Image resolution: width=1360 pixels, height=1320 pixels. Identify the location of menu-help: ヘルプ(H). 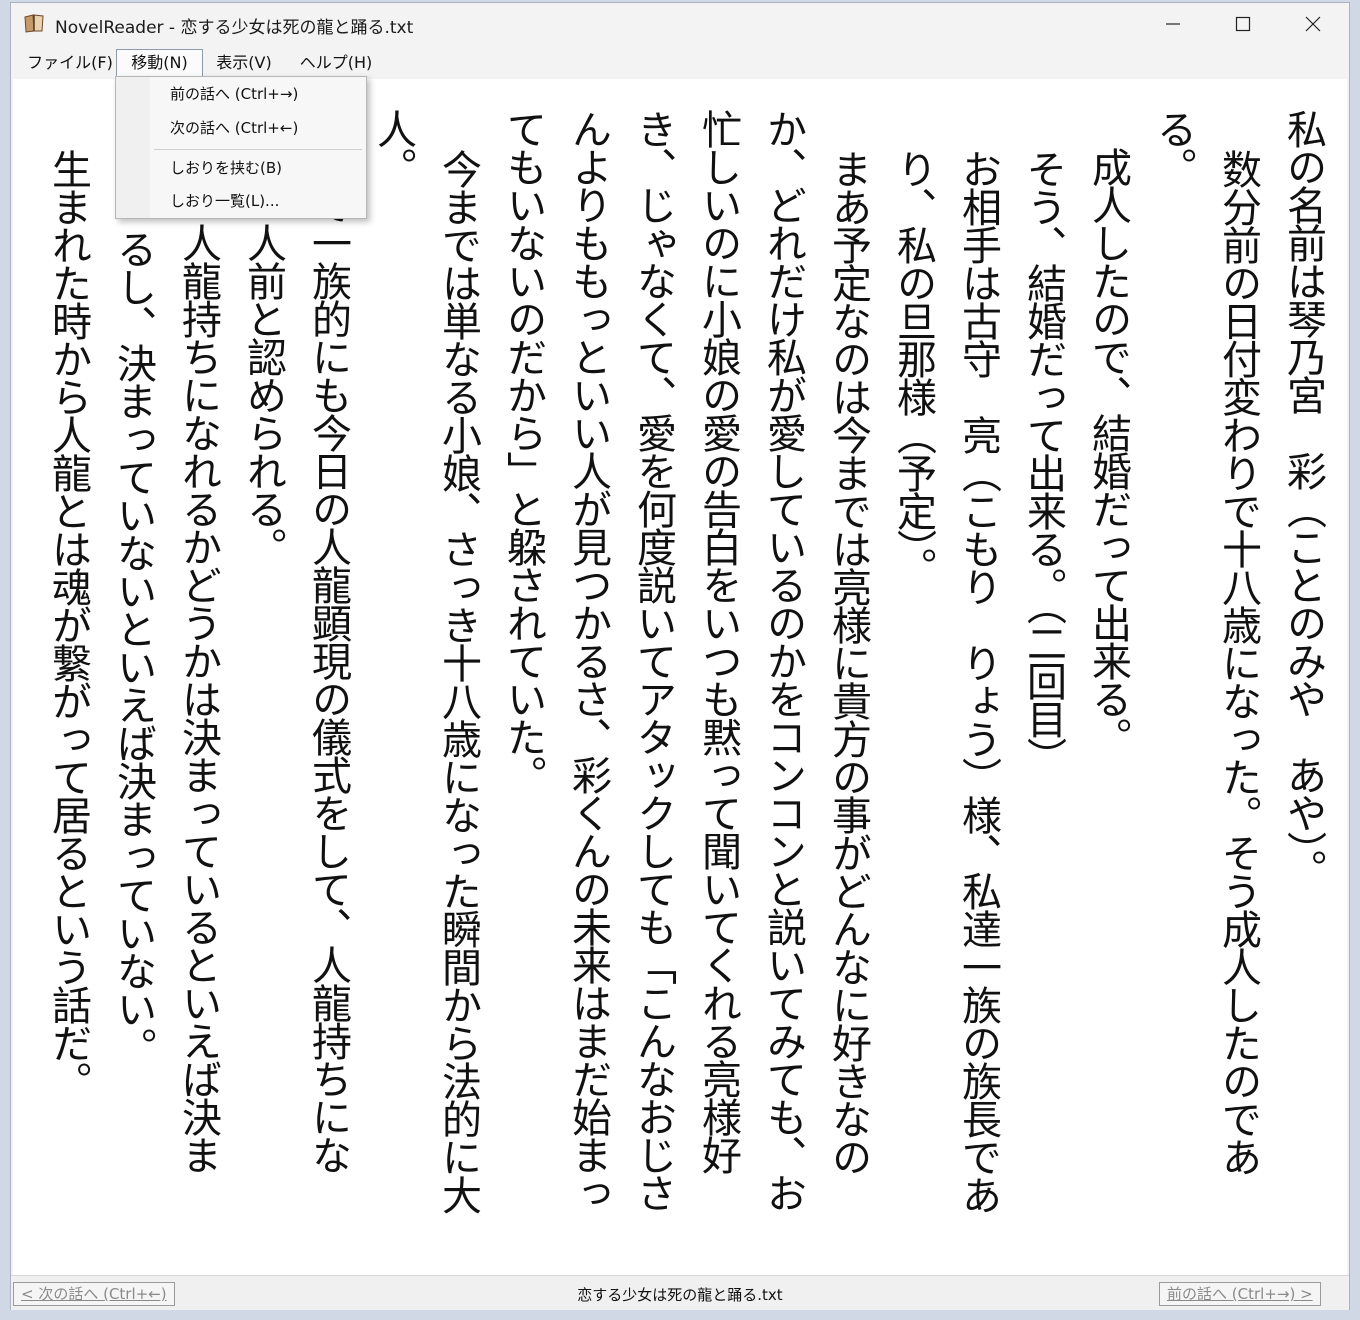
(336, 63).